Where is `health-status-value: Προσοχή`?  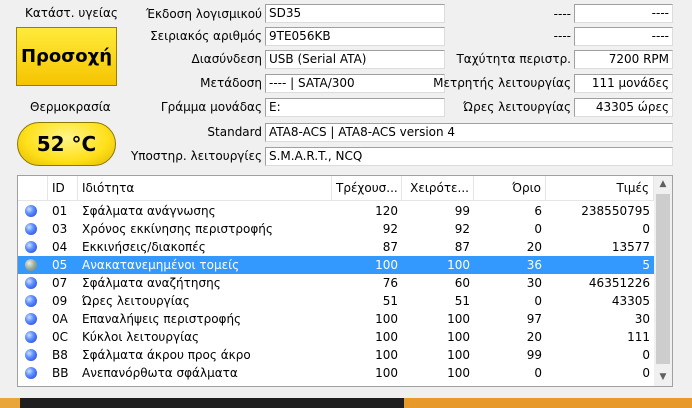 health-status-value: Προσοχή is located at coordinates (66, 56).